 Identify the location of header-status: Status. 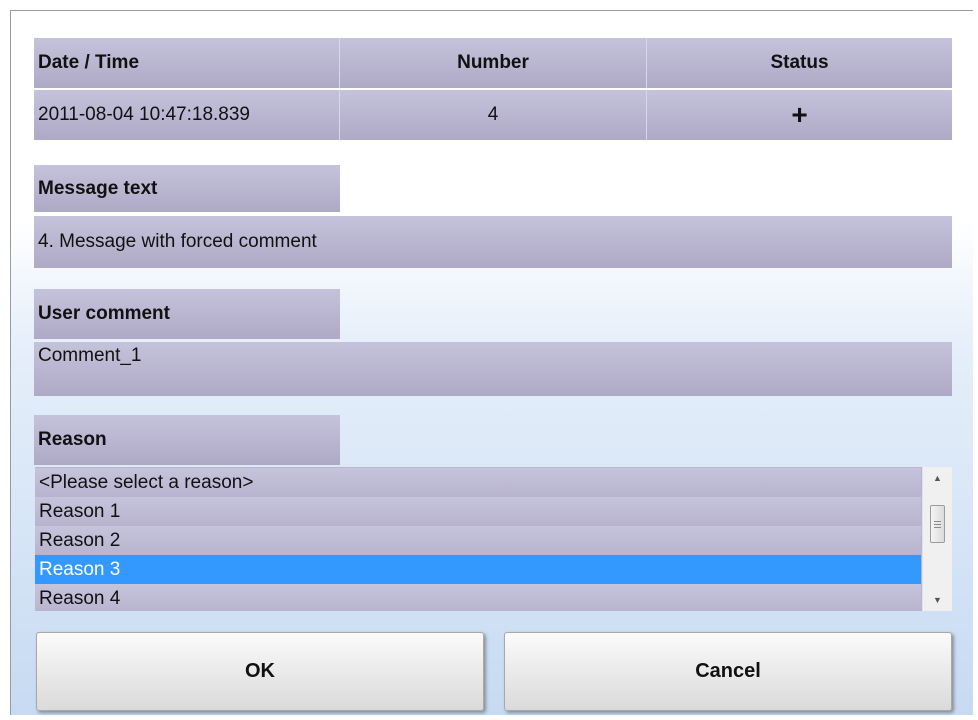
(799, 63).